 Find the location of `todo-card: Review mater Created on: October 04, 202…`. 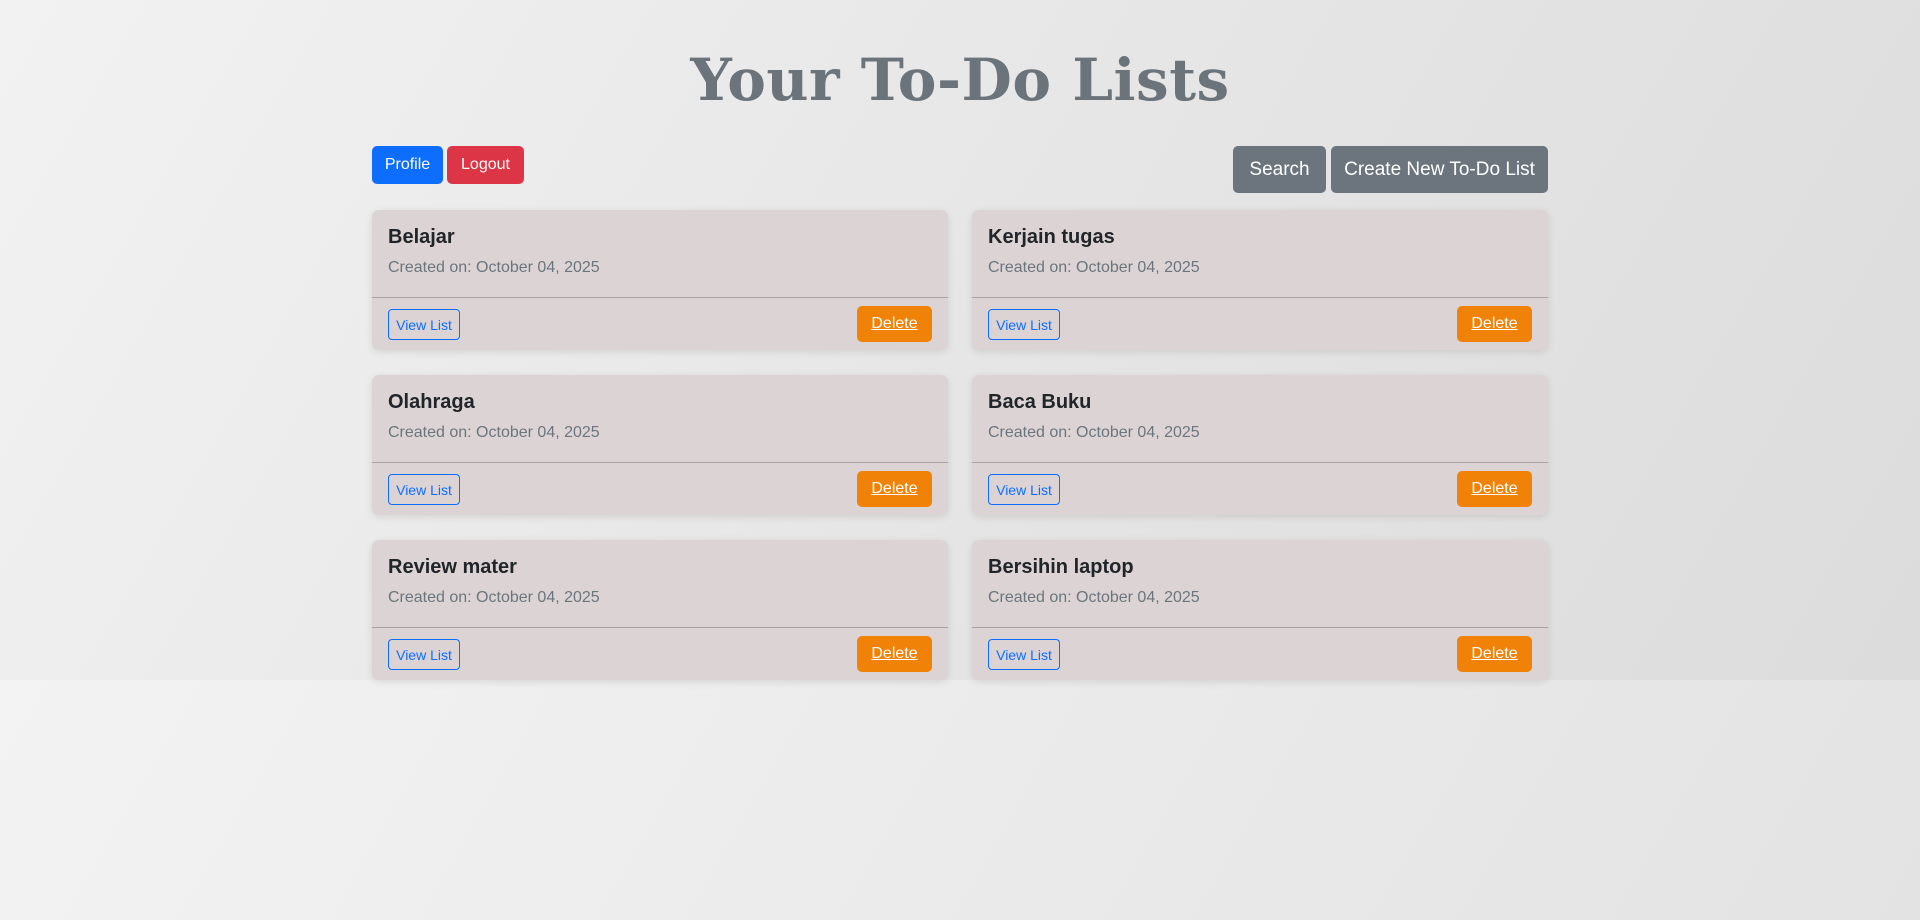

todo-card: Review mater Created on: October 04, 202… is located at coordinates (660, 610).